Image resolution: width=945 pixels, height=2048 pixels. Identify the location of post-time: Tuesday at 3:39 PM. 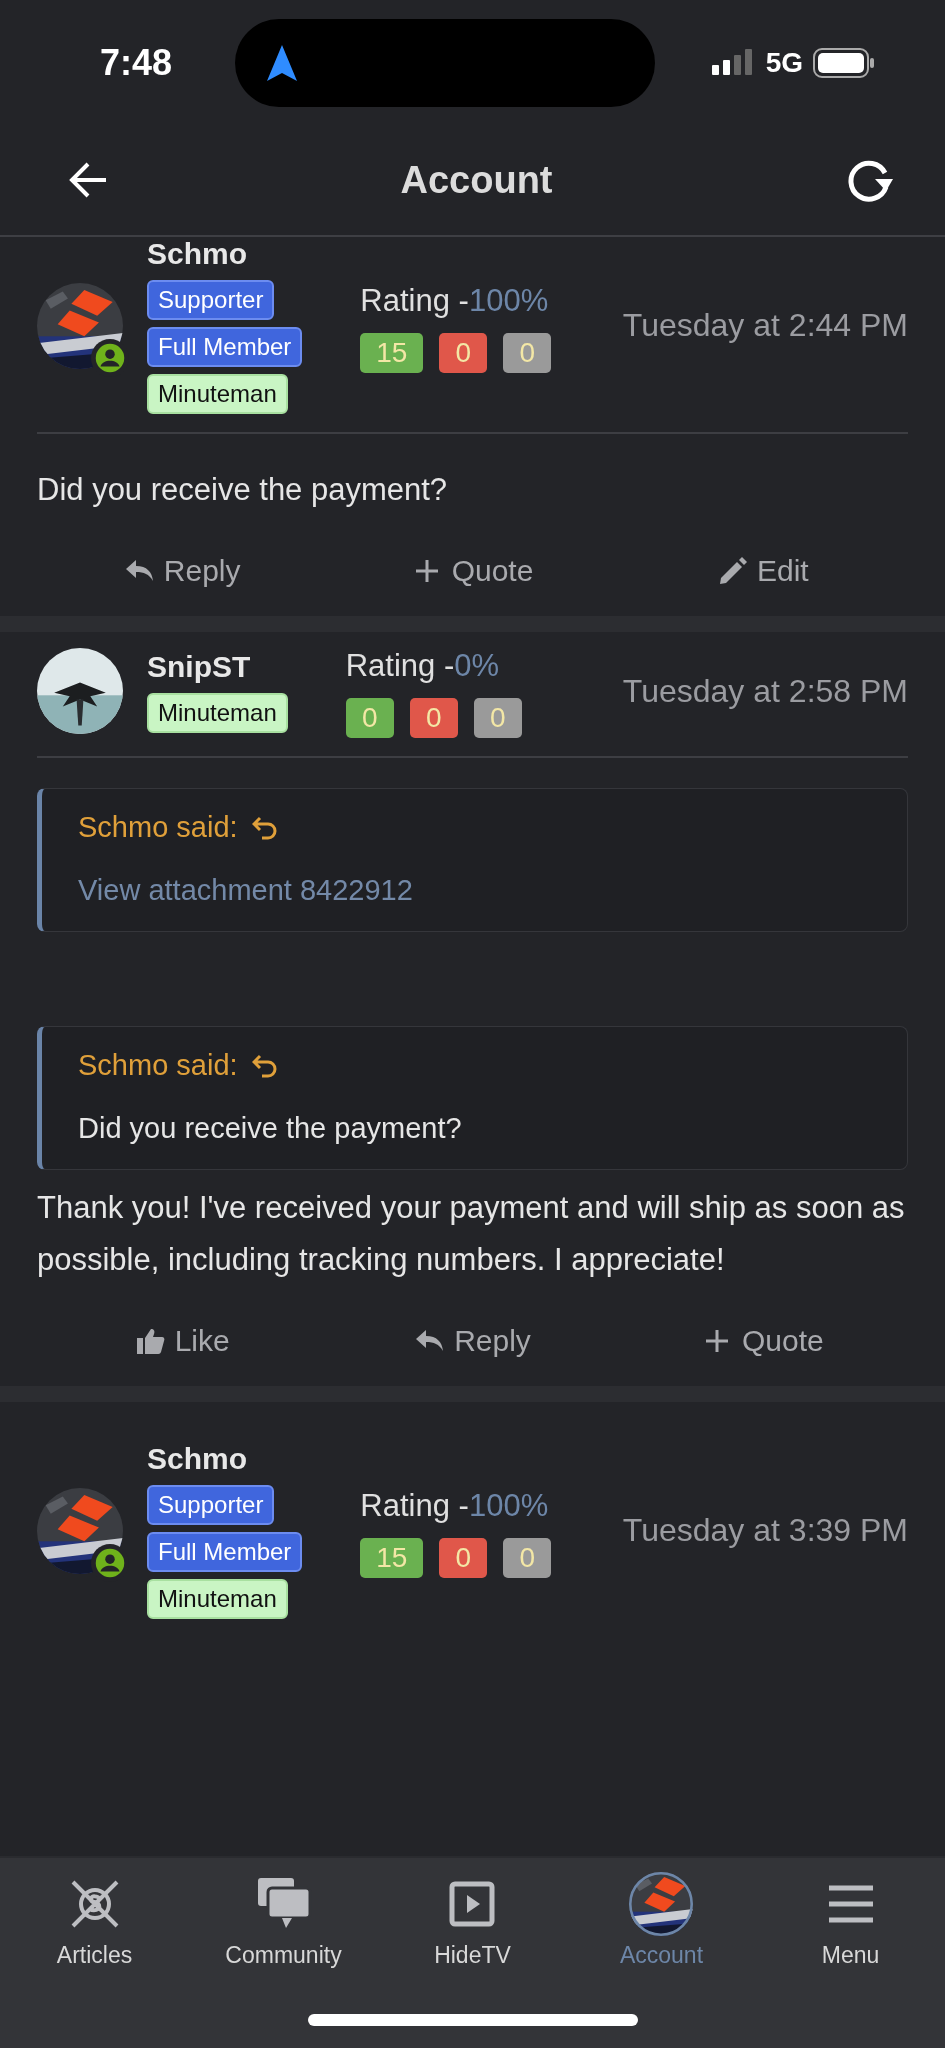
(764, 1530).